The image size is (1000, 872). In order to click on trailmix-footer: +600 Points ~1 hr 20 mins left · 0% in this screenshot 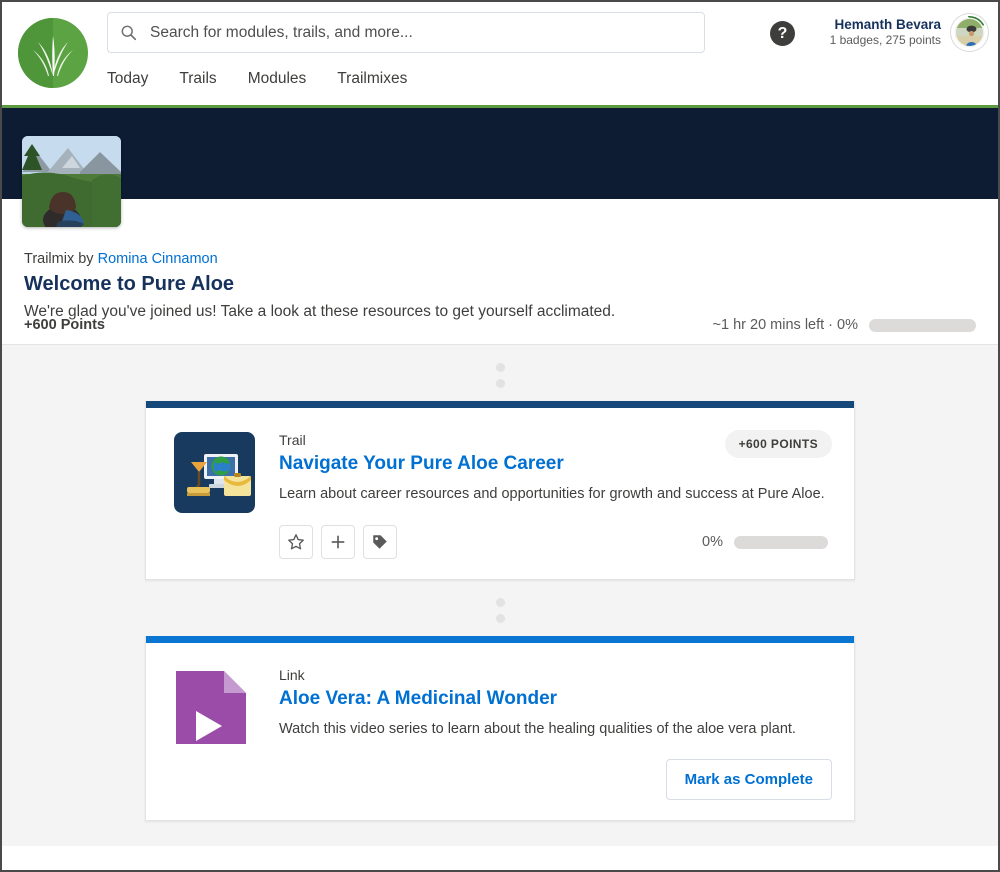, I will do `click(500, 325)`.